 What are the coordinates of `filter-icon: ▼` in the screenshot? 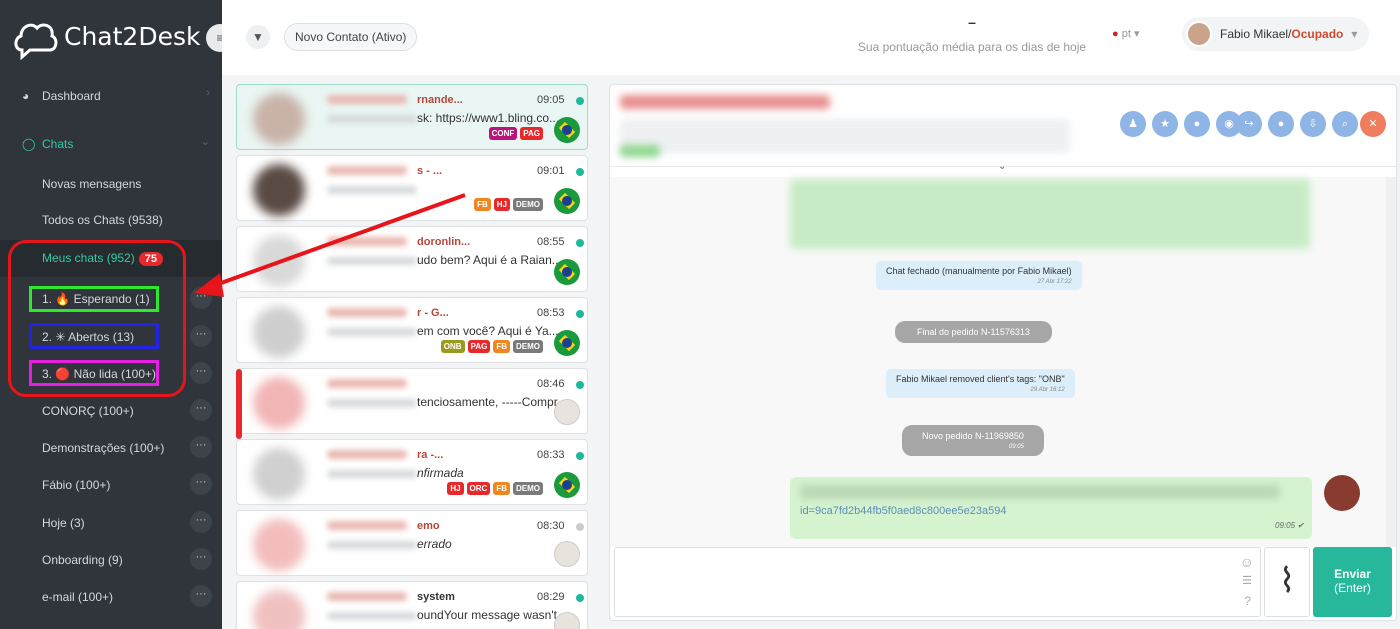 It's located at (258, 37).